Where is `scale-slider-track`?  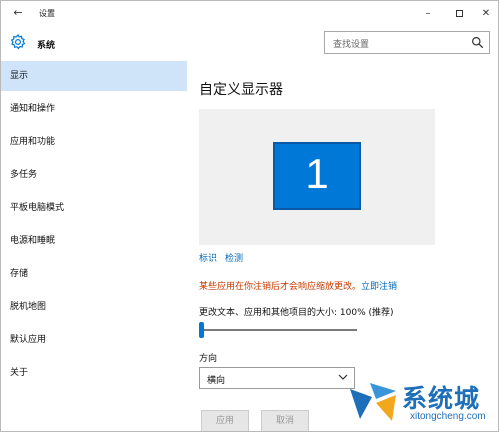 scale-slider-track is located at coordinates (279, 330).